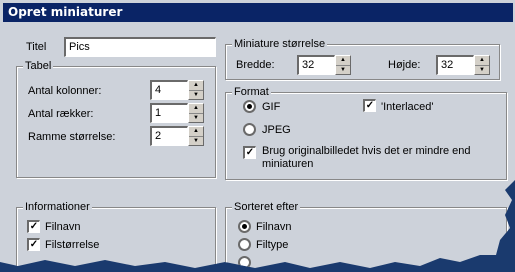  Describe the element at coordinates (404, 65) in the screenshot. I see `height-label: Højde:` at that location.